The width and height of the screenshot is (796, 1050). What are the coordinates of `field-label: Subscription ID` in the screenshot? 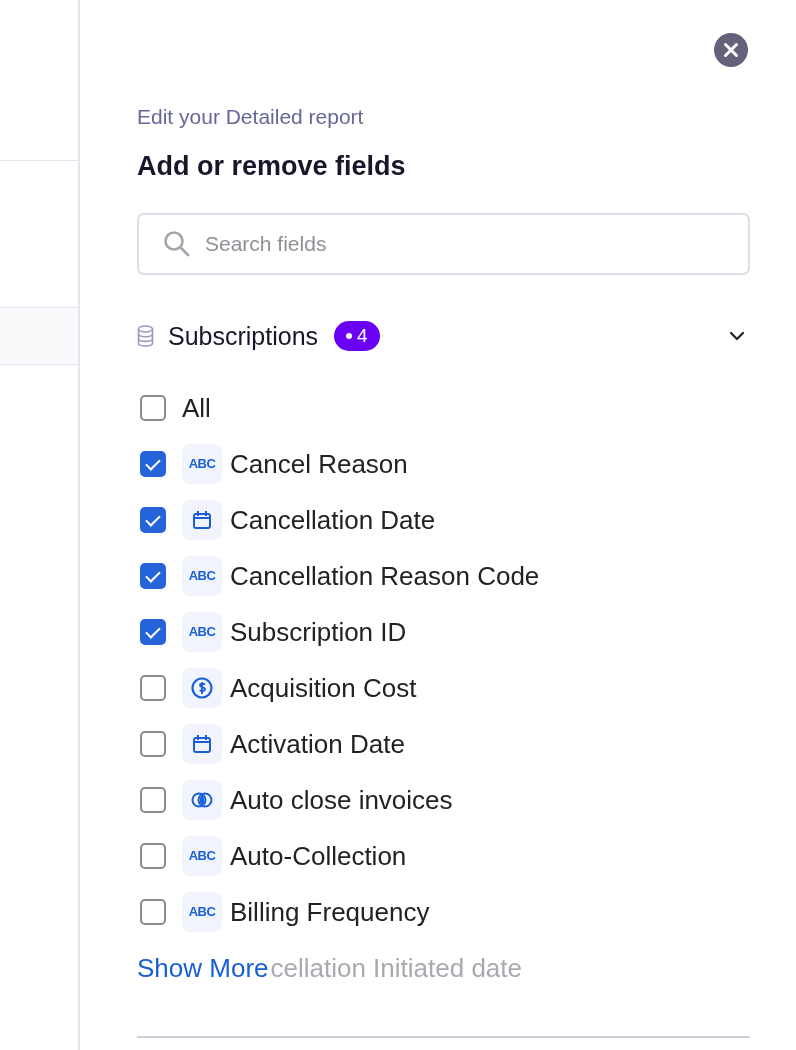 It's located at (318, 632).